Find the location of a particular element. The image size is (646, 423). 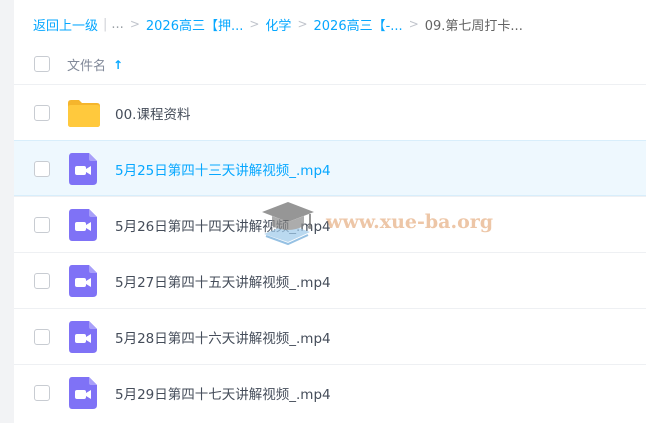

list-header: 文件名 ↑ is located at coordinates (330, 64).